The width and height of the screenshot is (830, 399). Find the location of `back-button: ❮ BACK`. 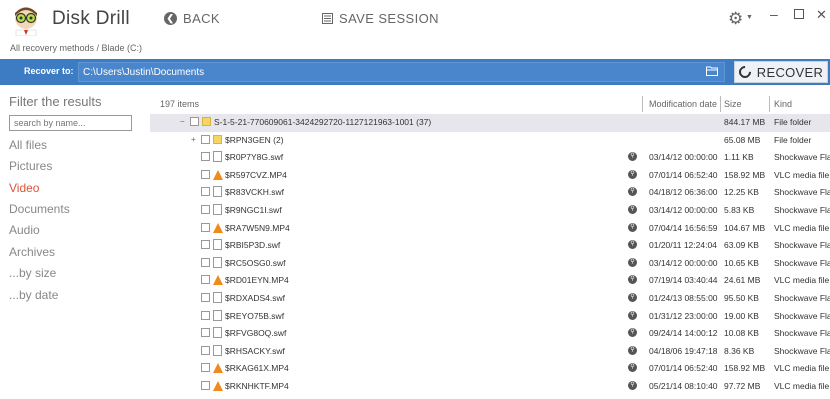

back-button: ❮ BACK is located at coordinates (192, 18).